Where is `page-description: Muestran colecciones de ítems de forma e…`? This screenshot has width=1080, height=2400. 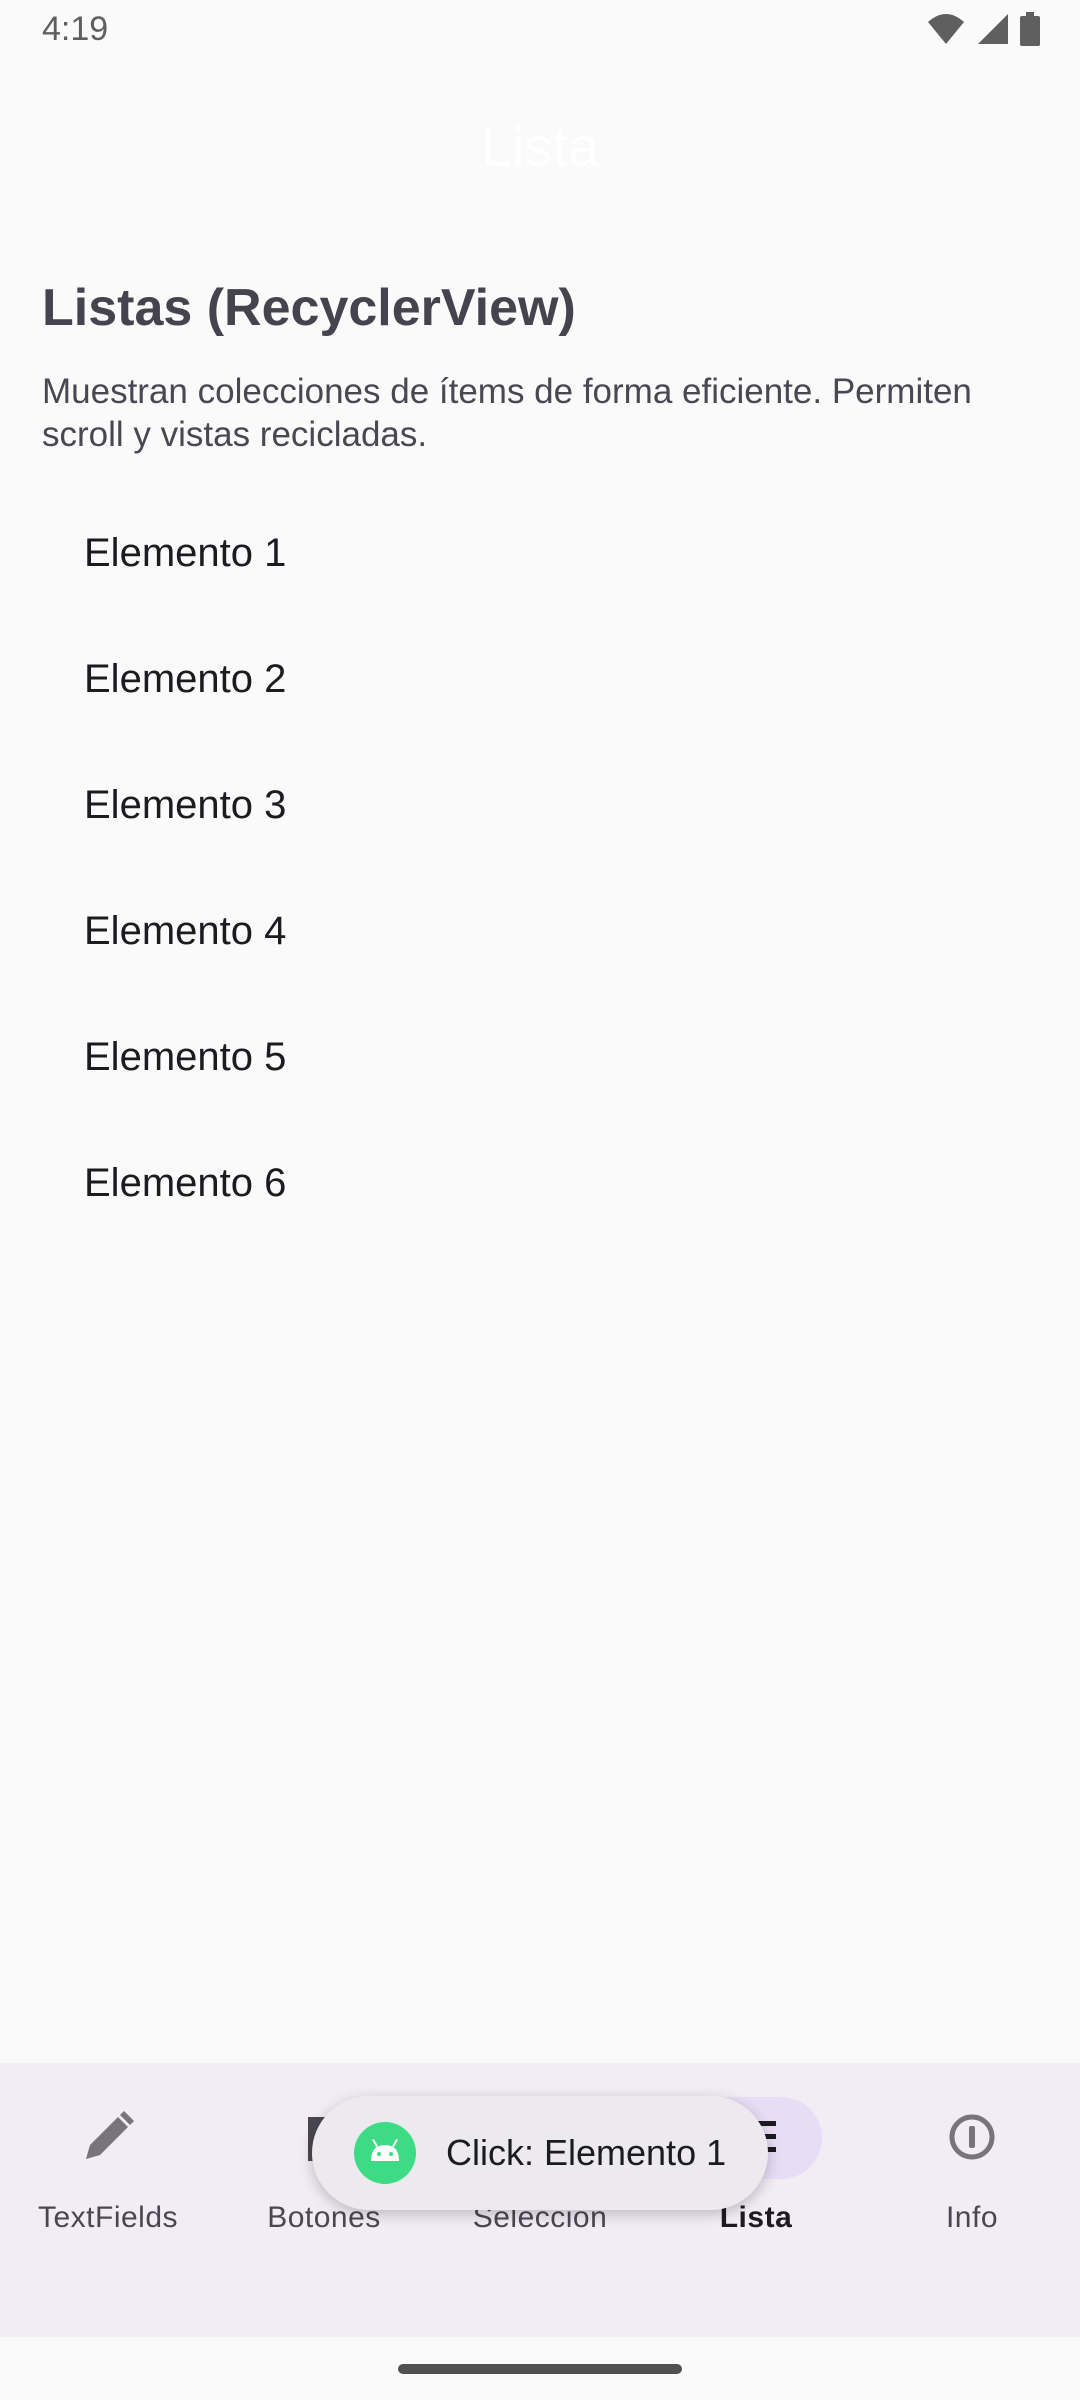 page-description: Muestran colecciones de ítems de forma e… is located at coordinates (507, 413).